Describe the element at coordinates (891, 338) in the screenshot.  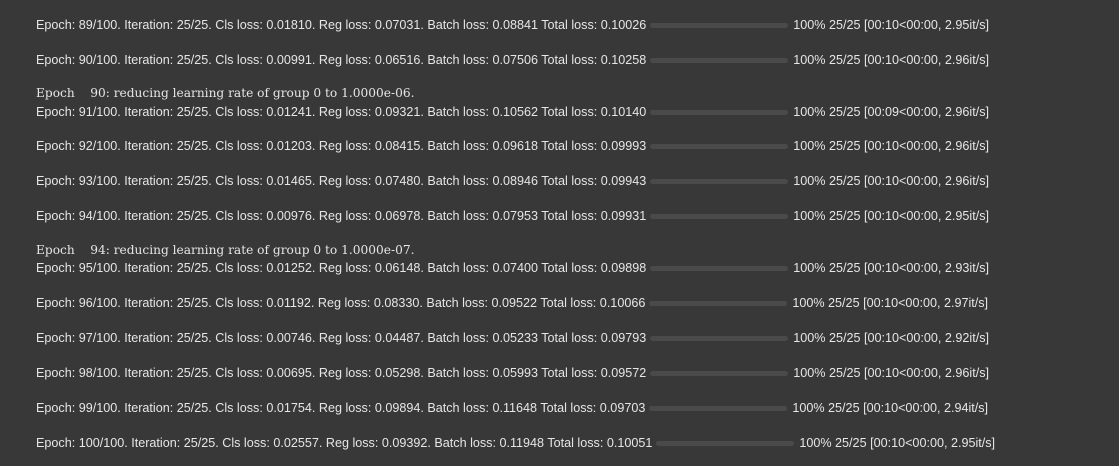
I see `progress-stats: 100% 25/25 [00:10<00:00, 2.92it/s]` at that location.